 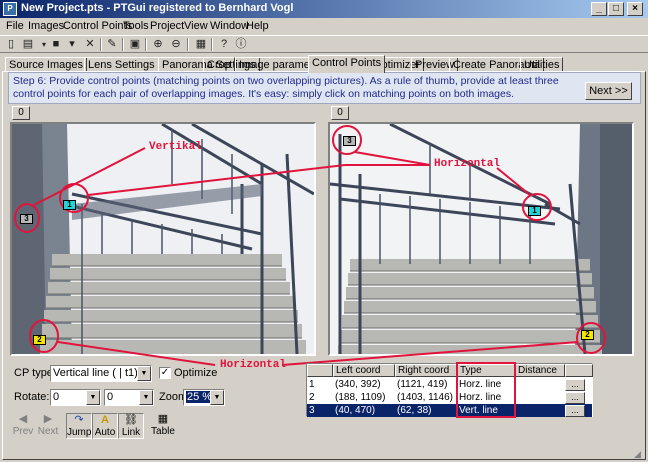 What do you see at coordinates (72, 44) in the screenshot?
I see `save-dropdown-icon: ▾` at bounding box center [72, 44].